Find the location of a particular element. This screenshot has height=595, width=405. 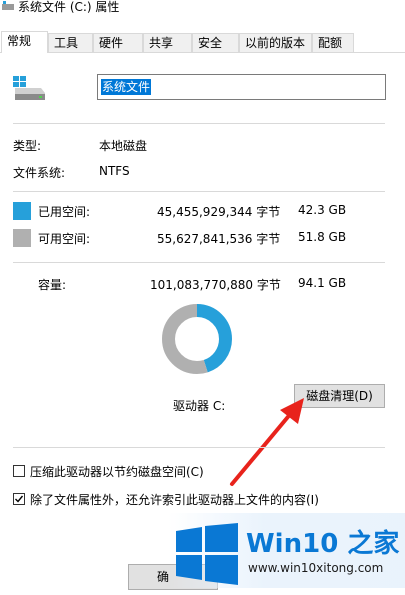

watermark-brand: Win10 之家 is located at coordinates (323, 544).